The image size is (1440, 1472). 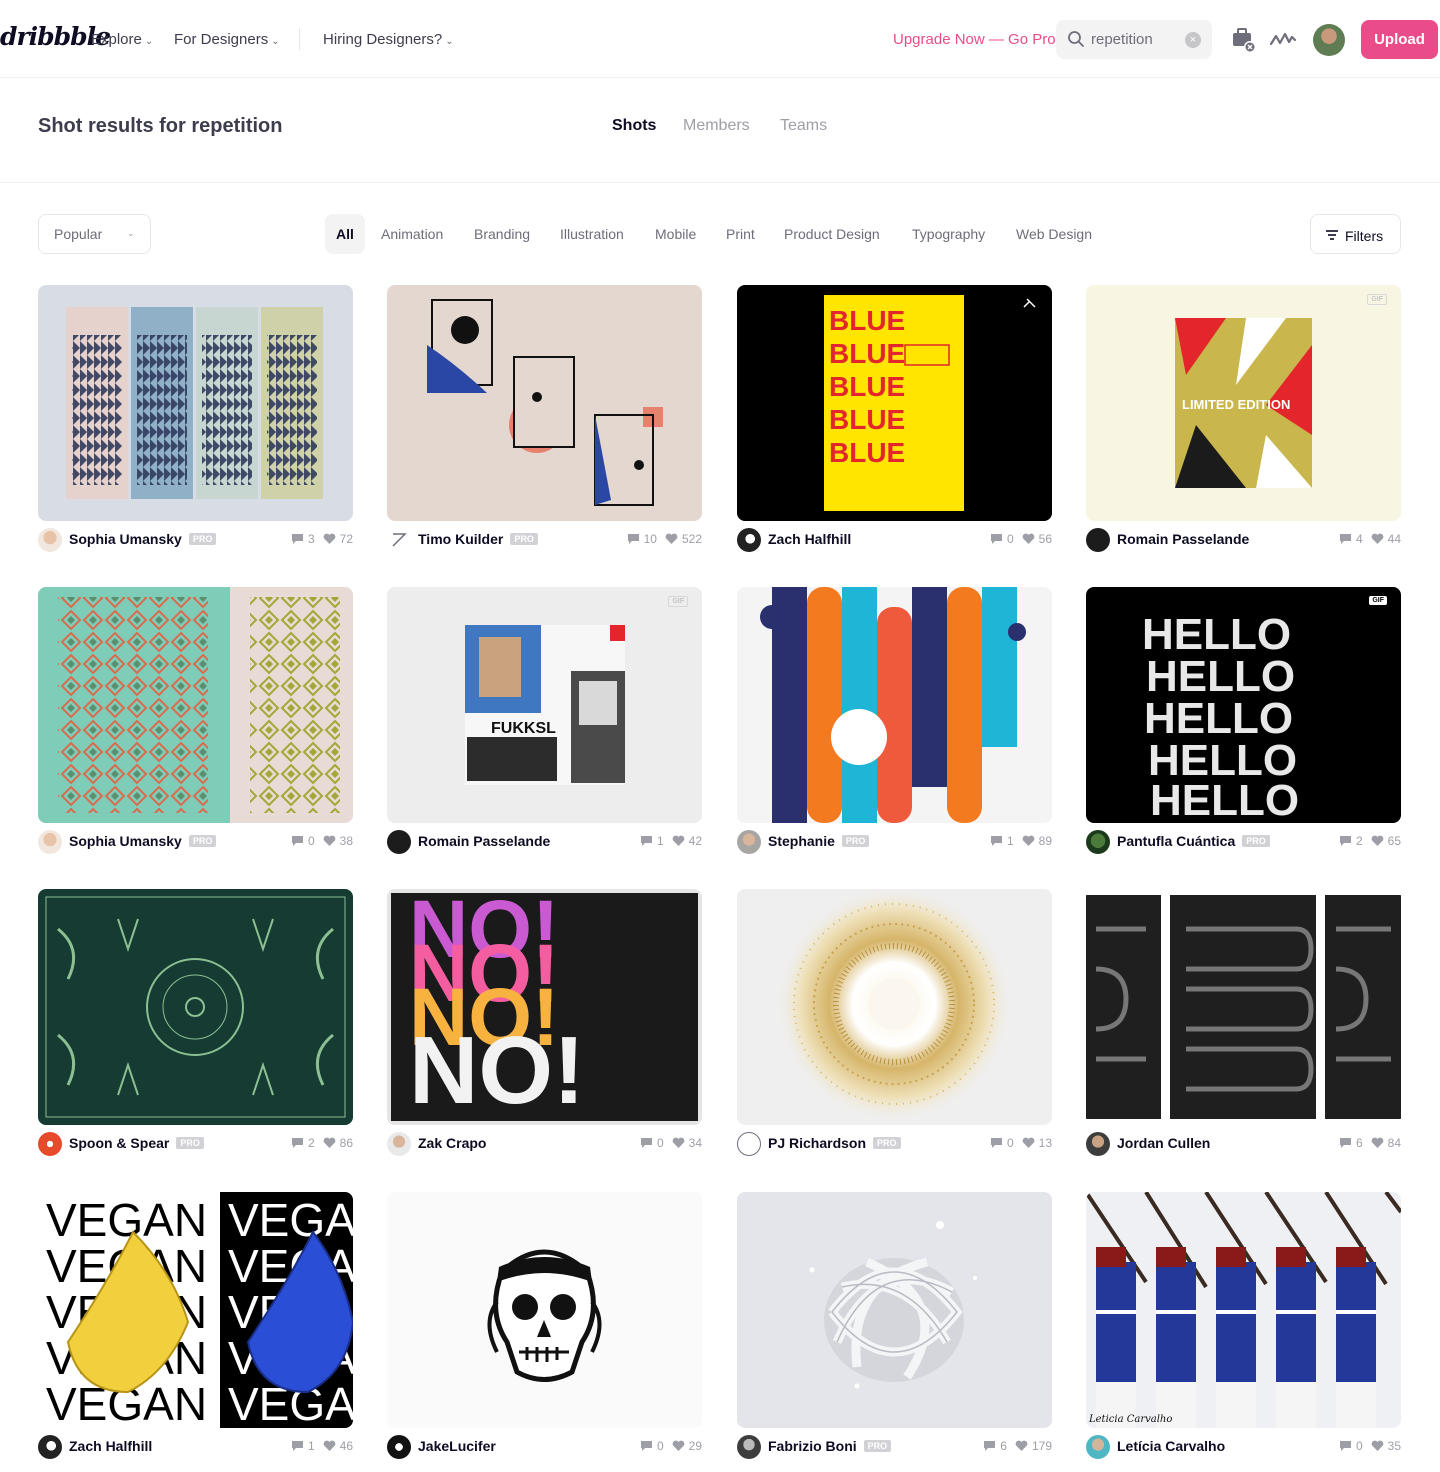 What do you see at coordinates (1017, 1143) in the screenshot?
I see `shot-stats: 0 13` at bounding box center [1017, 1143].